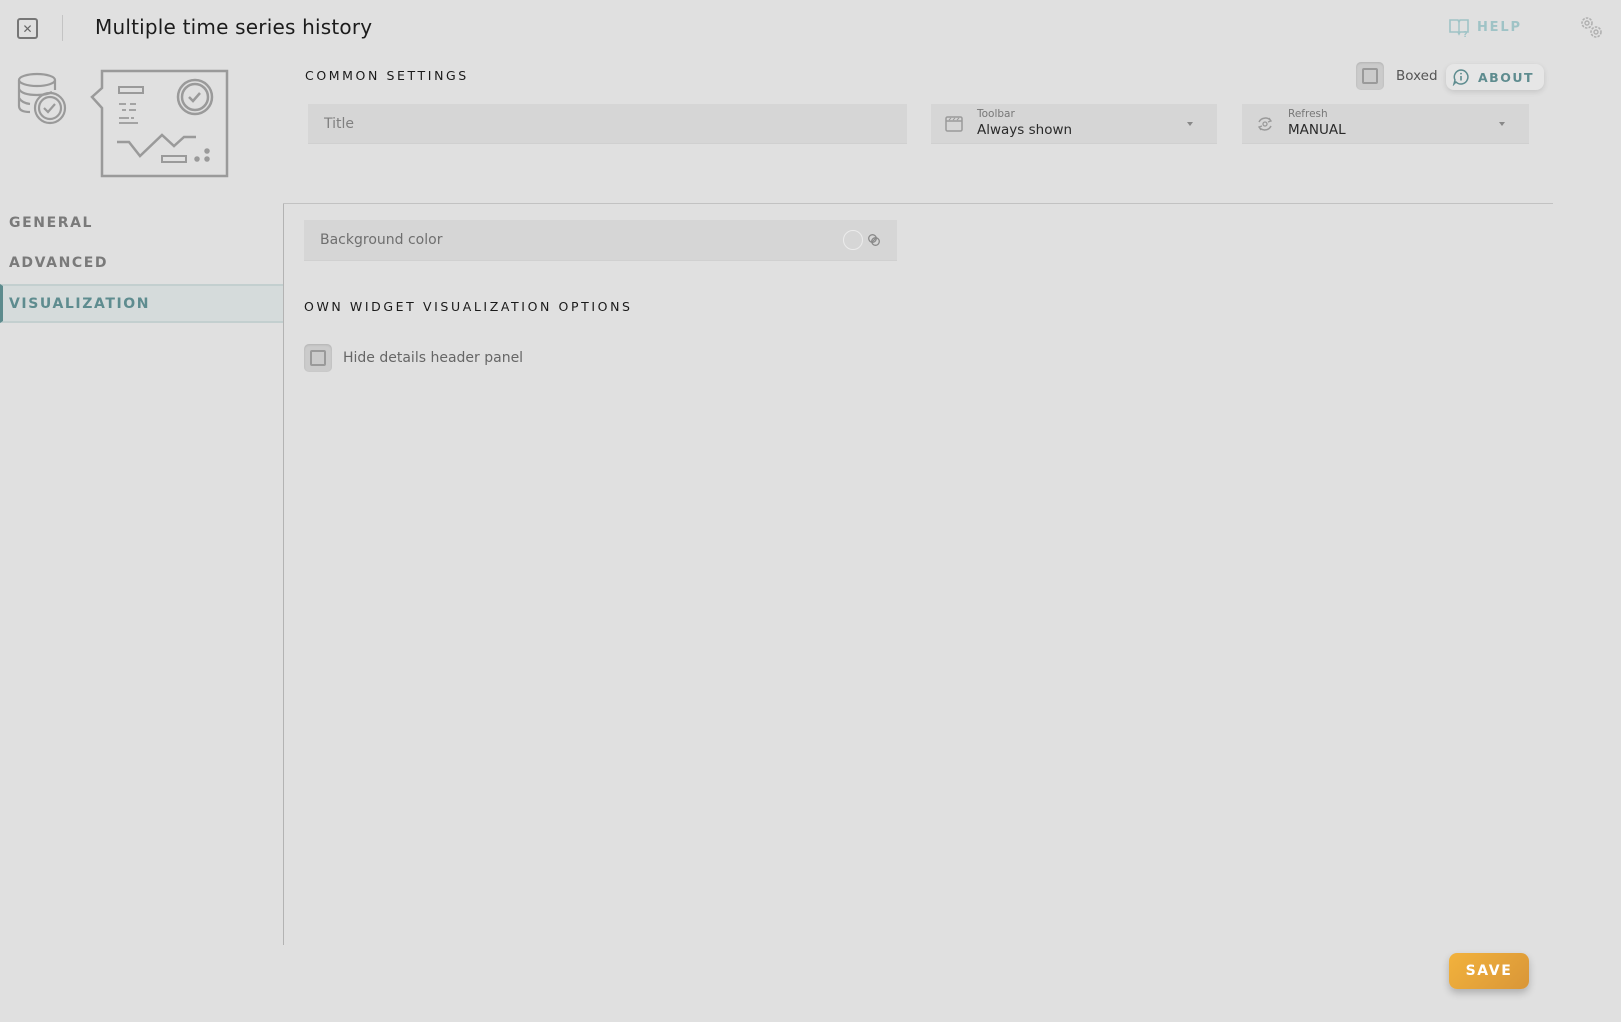 This screenshot has height=1022, width=1621. I want to click on common-settings-title: COMMON SETTINGS, so click(387, 75).